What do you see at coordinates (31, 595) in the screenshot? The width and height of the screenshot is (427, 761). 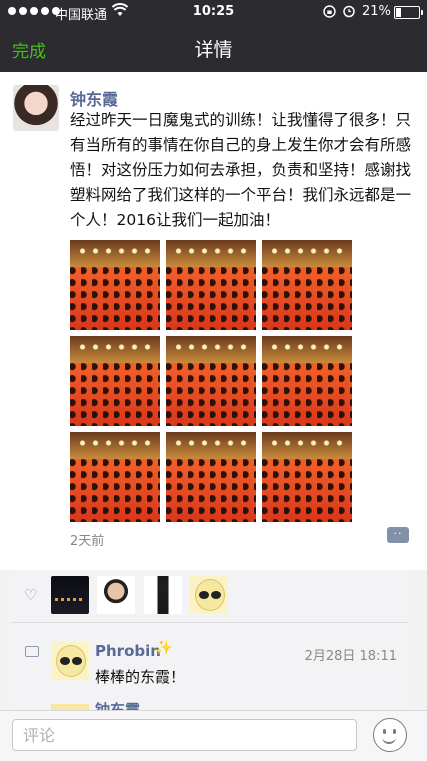 I see `heart-icon: ♡` at bounding box center [31, 595].